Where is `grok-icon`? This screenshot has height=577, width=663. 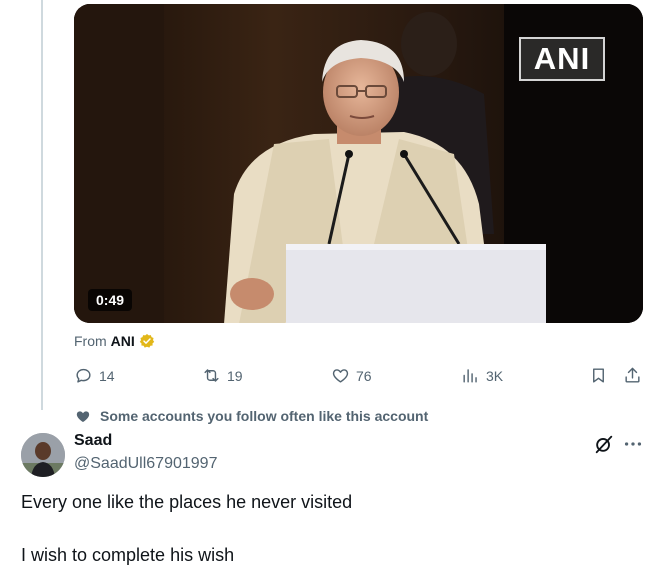 grok-icon is located at coordinates (604, 444).